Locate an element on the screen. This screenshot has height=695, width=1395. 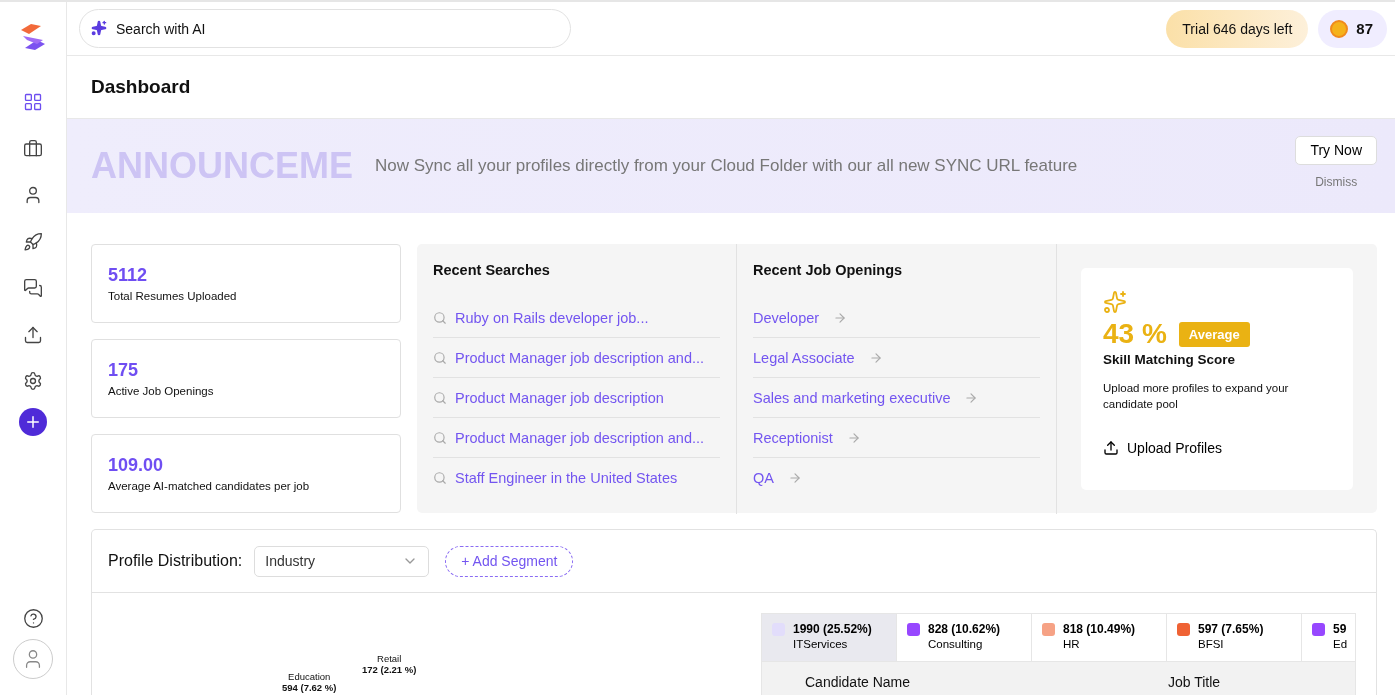
score-description: Upload more profiles to expand your candidate pool is located at coordinates (1196, 396).